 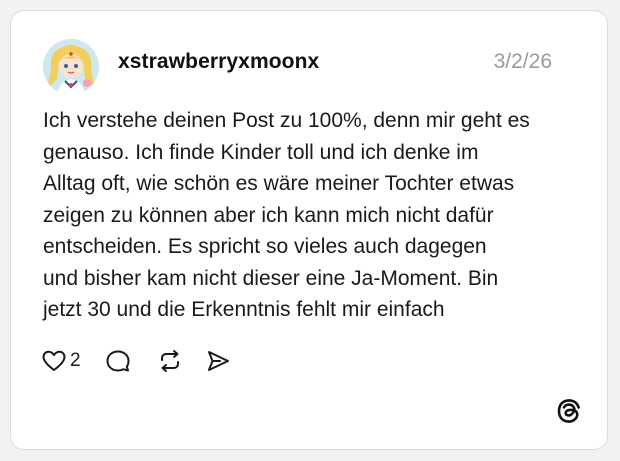 I want to click on send-icon, so click(x=218, y=361).